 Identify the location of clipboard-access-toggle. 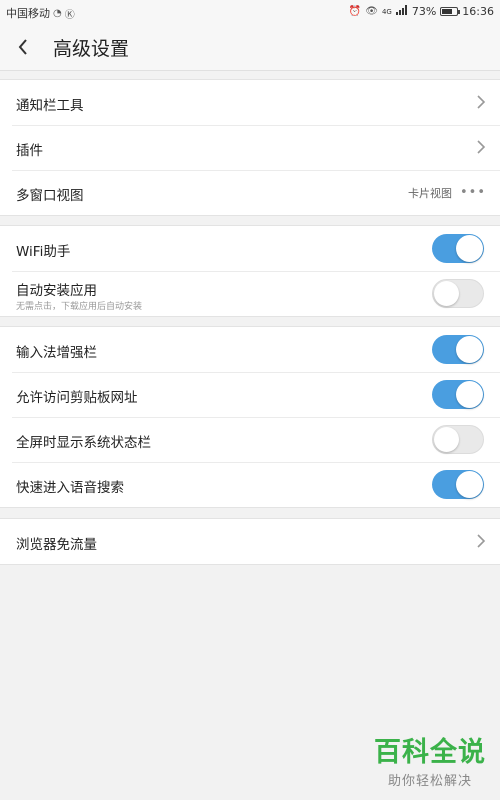
(458, 394).